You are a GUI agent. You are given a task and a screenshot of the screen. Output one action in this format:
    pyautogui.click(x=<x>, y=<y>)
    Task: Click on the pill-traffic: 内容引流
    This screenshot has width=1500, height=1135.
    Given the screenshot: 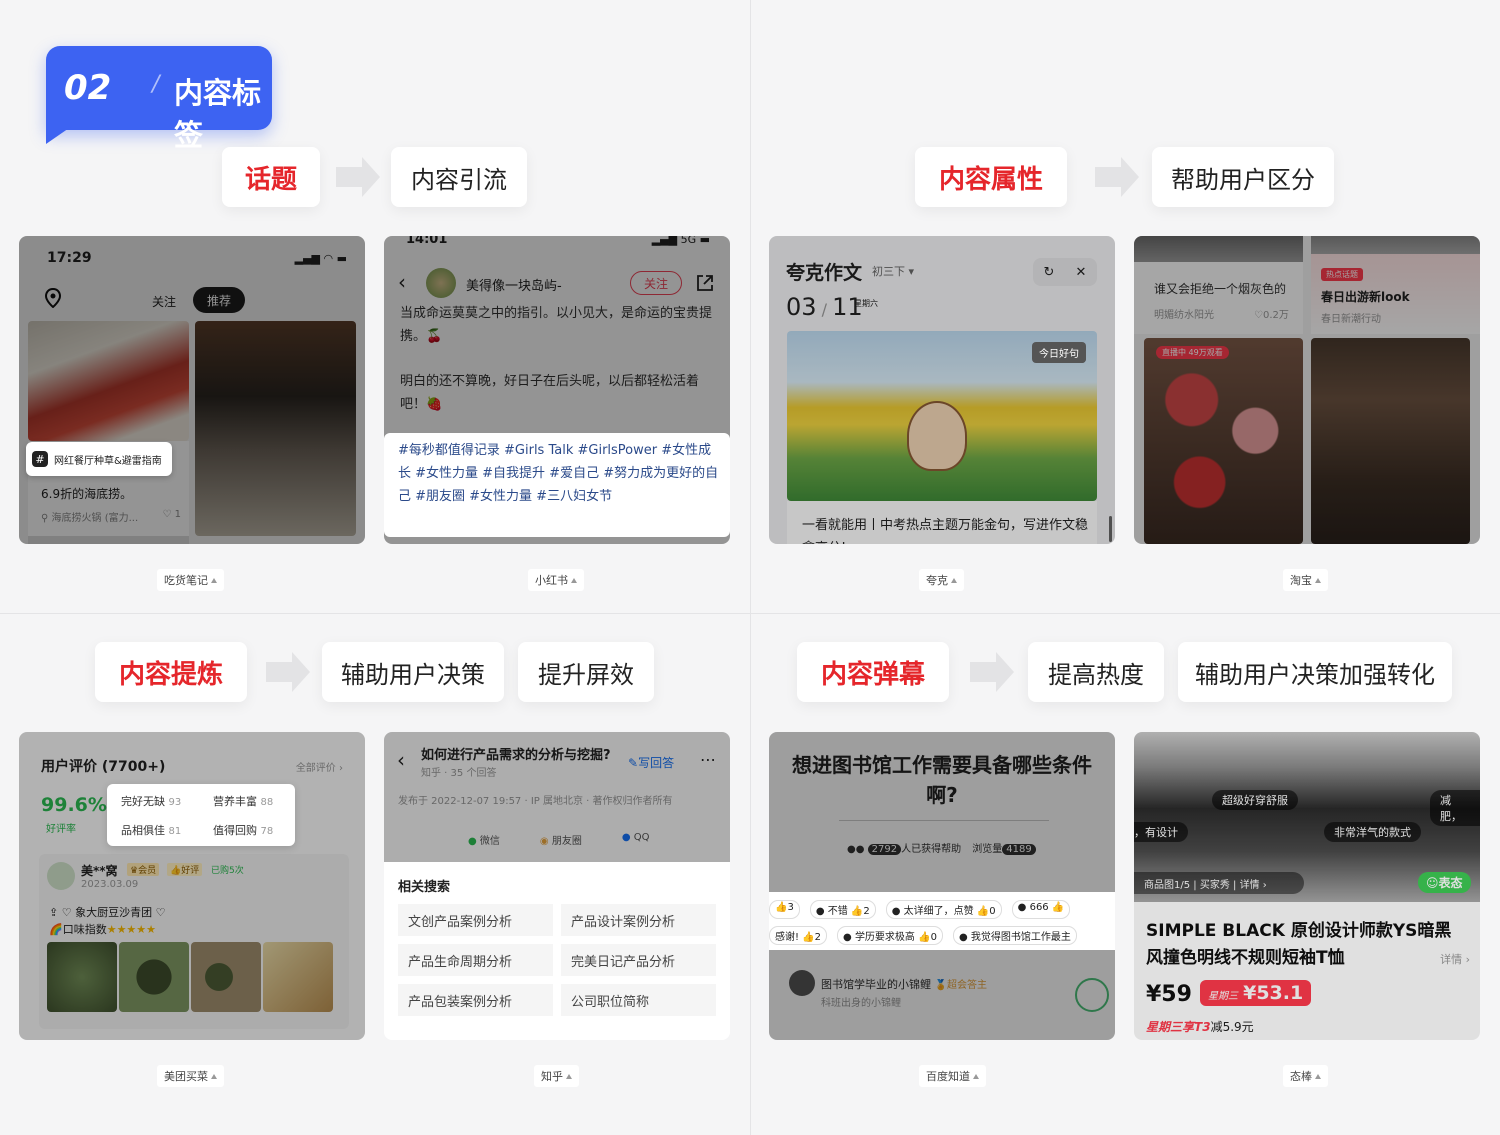 What is the action you would take?
    pyautogui.click(x=459, y=177)
    